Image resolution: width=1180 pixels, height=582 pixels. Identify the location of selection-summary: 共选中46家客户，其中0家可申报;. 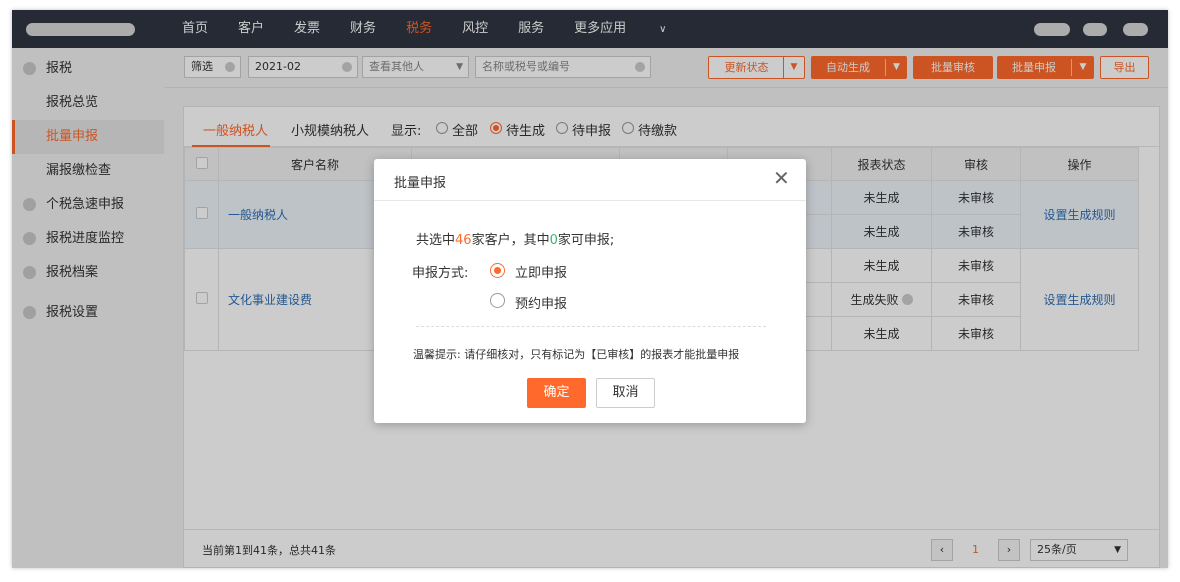
(515, 238).